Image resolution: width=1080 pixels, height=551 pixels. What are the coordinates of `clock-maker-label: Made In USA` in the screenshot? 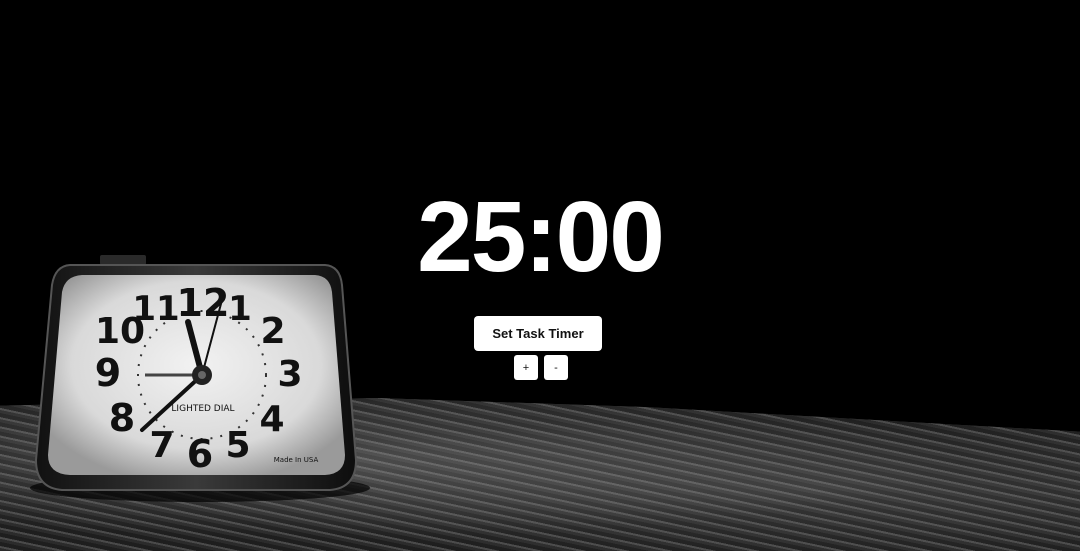 It's located at (296, 460).